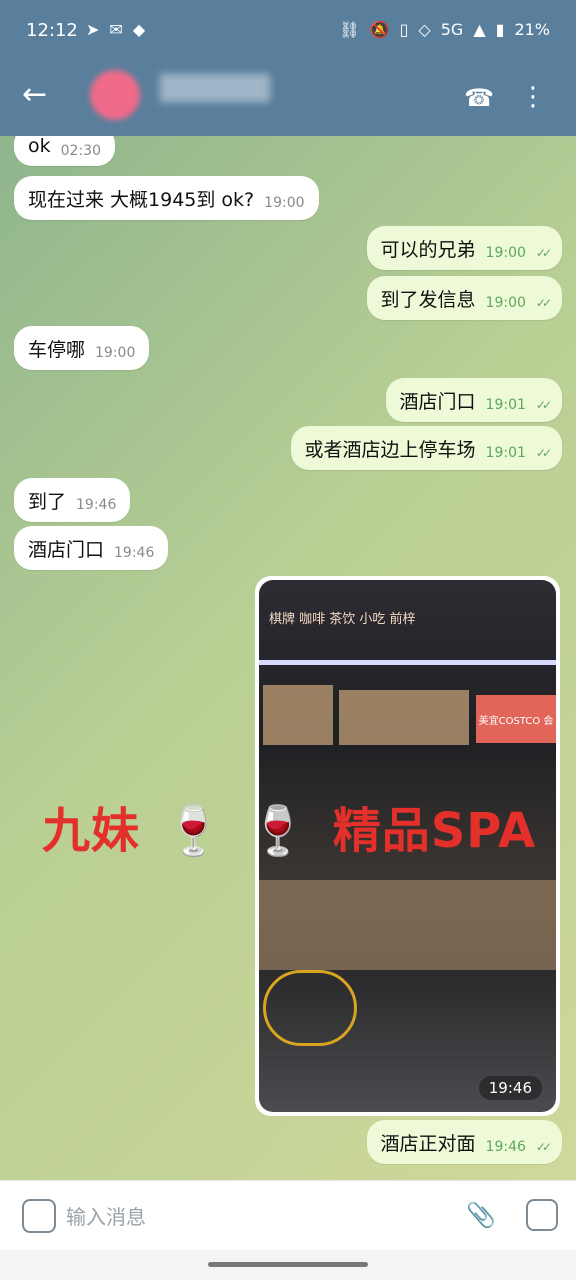 Image resolution: width=576 pixels, height=1280 pixels. Describe the element at coordinates (452, 29) in the screenshot. I see `network-label: 5G` at that location.